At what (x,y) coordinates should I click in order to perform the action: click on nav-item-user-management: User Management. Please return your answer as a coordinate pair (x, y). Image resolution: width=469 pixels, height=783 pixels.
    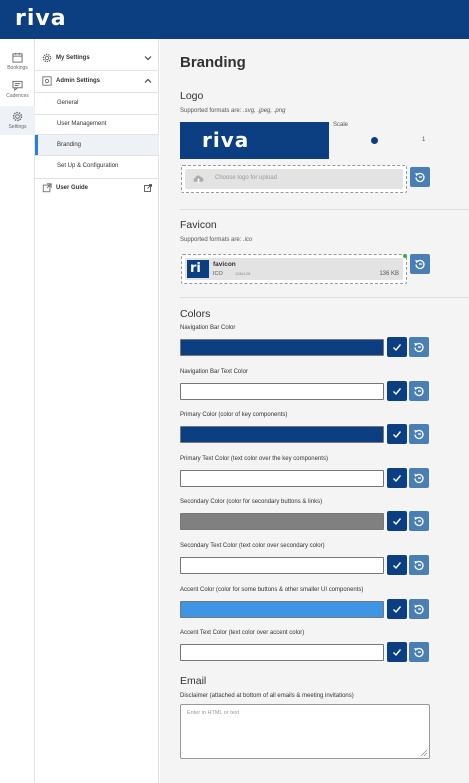
    Looking at the image, I should click on (97, 124).